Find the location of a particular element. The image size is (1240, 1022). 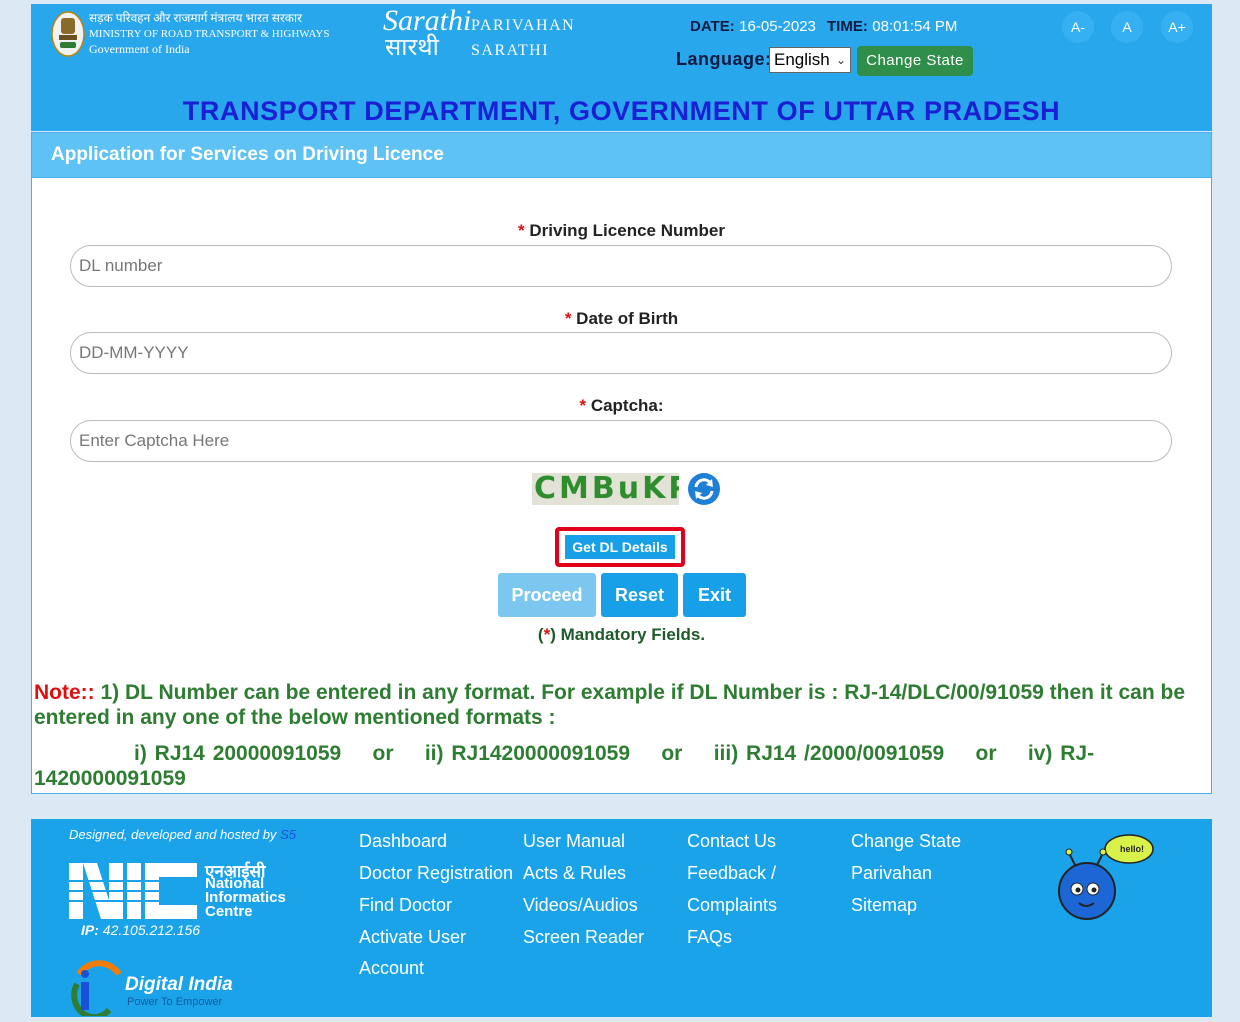

reset-button: Reset is located at coordinates (639, 595).